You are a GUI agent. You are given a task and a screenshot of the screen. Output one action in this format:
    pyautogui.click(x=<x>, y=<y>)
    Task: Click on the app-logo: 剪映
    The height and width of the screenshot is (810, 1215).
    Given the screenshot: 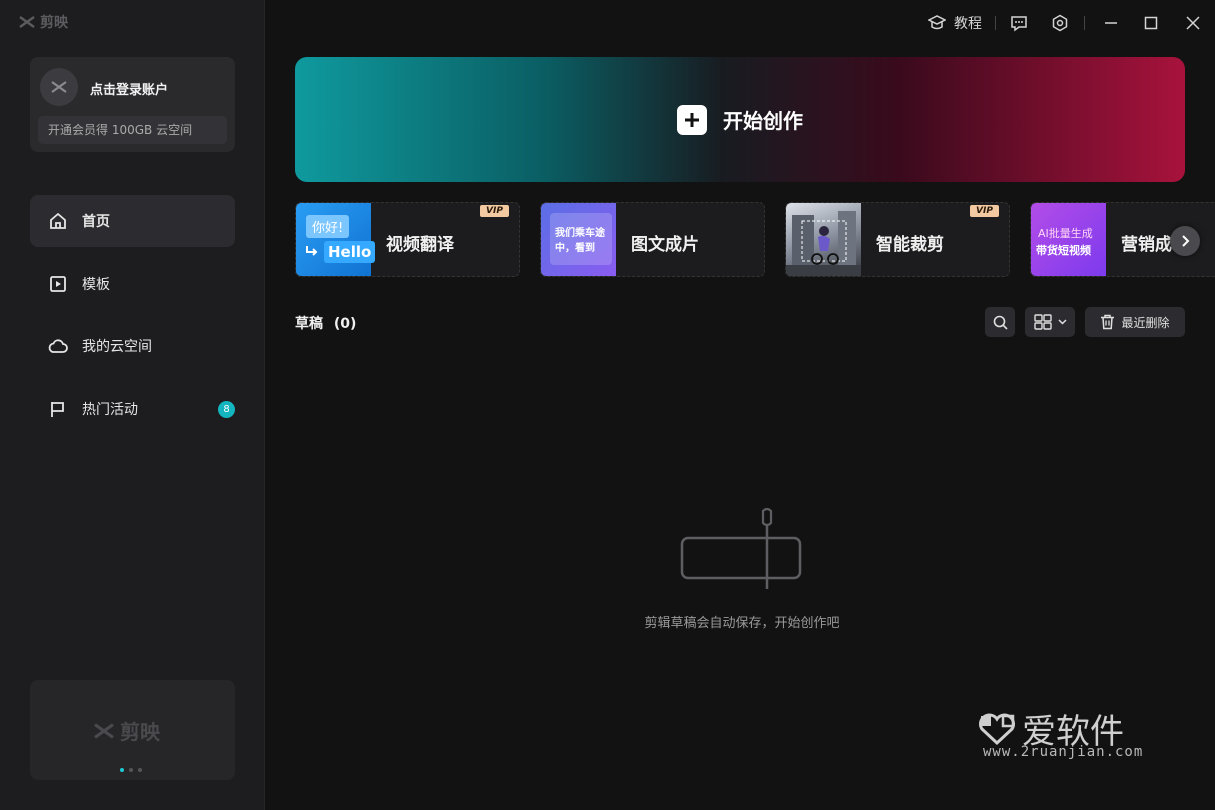 What is the action you would take?
    pyautogui.click(x=43, y=22)
    